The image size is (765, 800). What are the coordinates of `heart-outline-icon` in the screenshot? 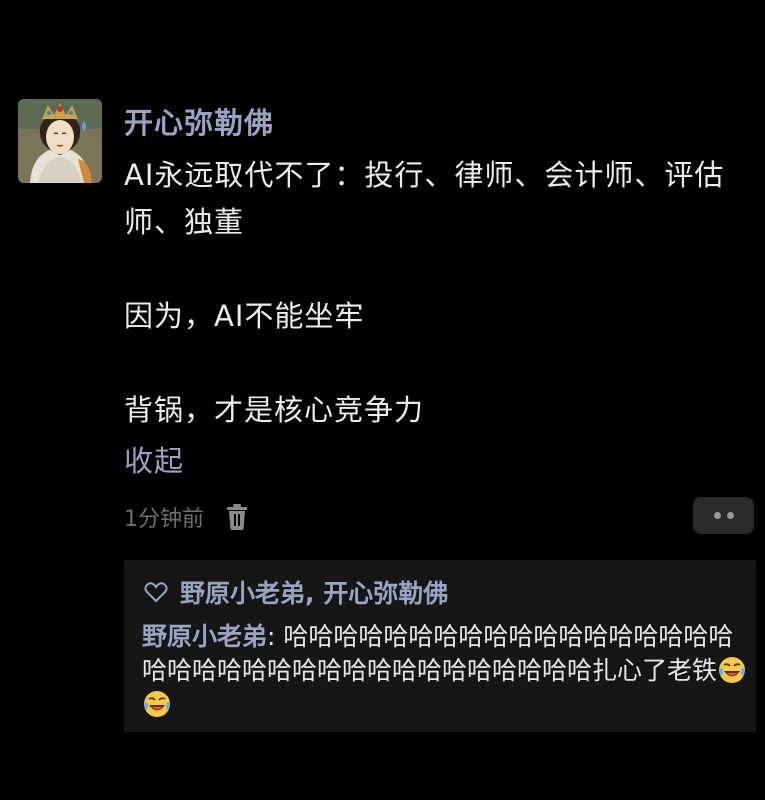 It's located at (156, 592).